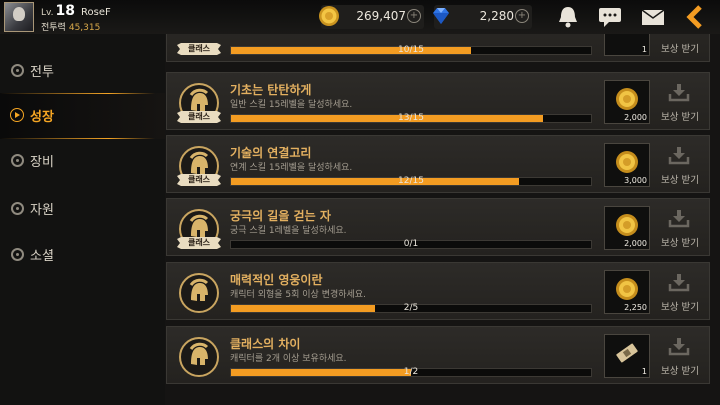  Describe the element at coordinates (414, 16) in the screenshot. I see `add-gold-button: +` at that location.